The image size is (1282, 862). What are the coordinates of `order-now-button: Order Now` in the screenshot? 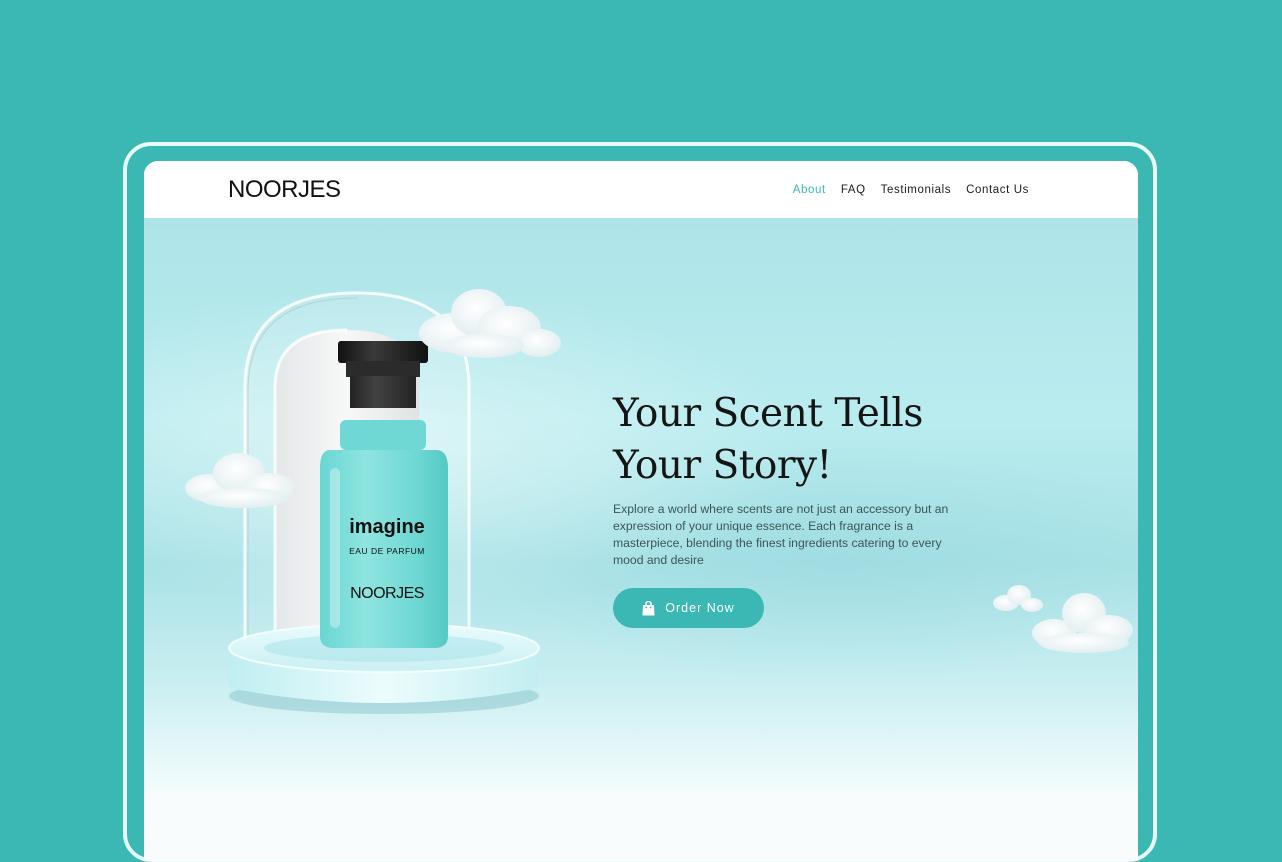 It's located at (688, 608).